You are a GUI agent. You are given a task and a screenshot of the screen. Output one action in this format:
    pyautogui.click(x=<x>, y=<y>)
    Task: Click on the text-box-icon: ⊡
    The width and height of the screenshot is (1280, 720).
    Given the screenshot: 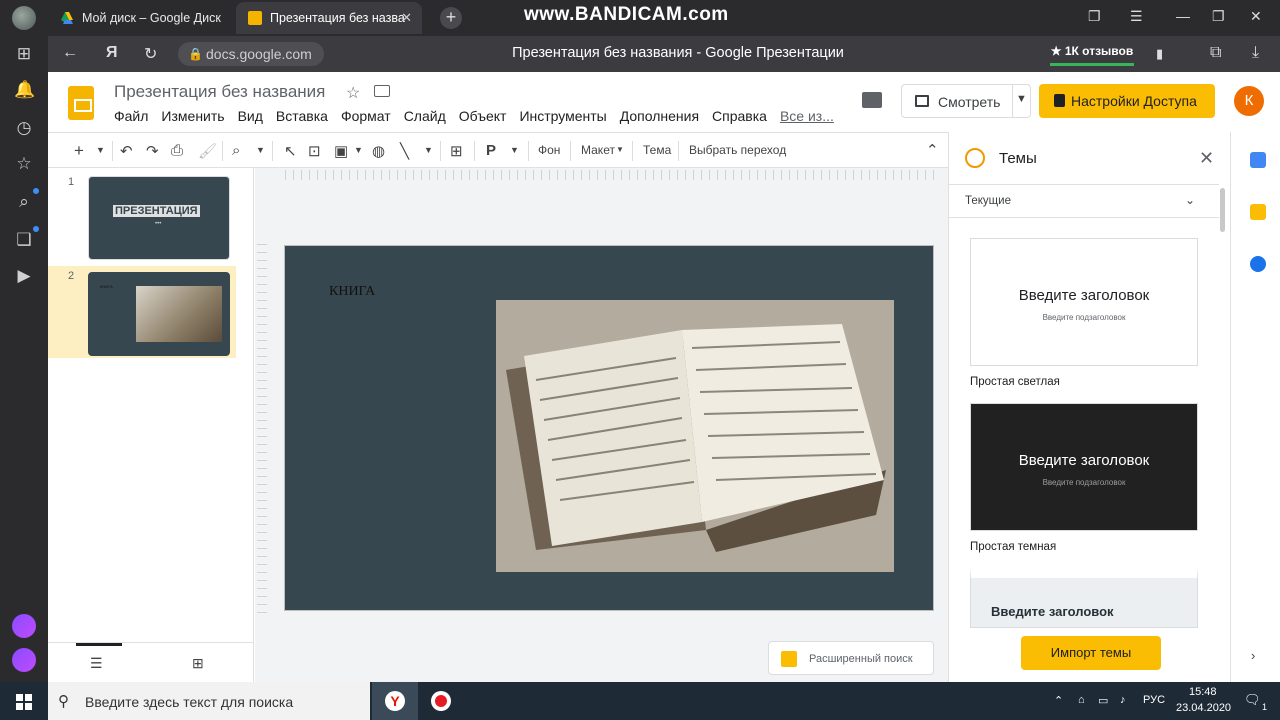 What is the action you would take?
    pyautogui.click(x=314, y=151)
    